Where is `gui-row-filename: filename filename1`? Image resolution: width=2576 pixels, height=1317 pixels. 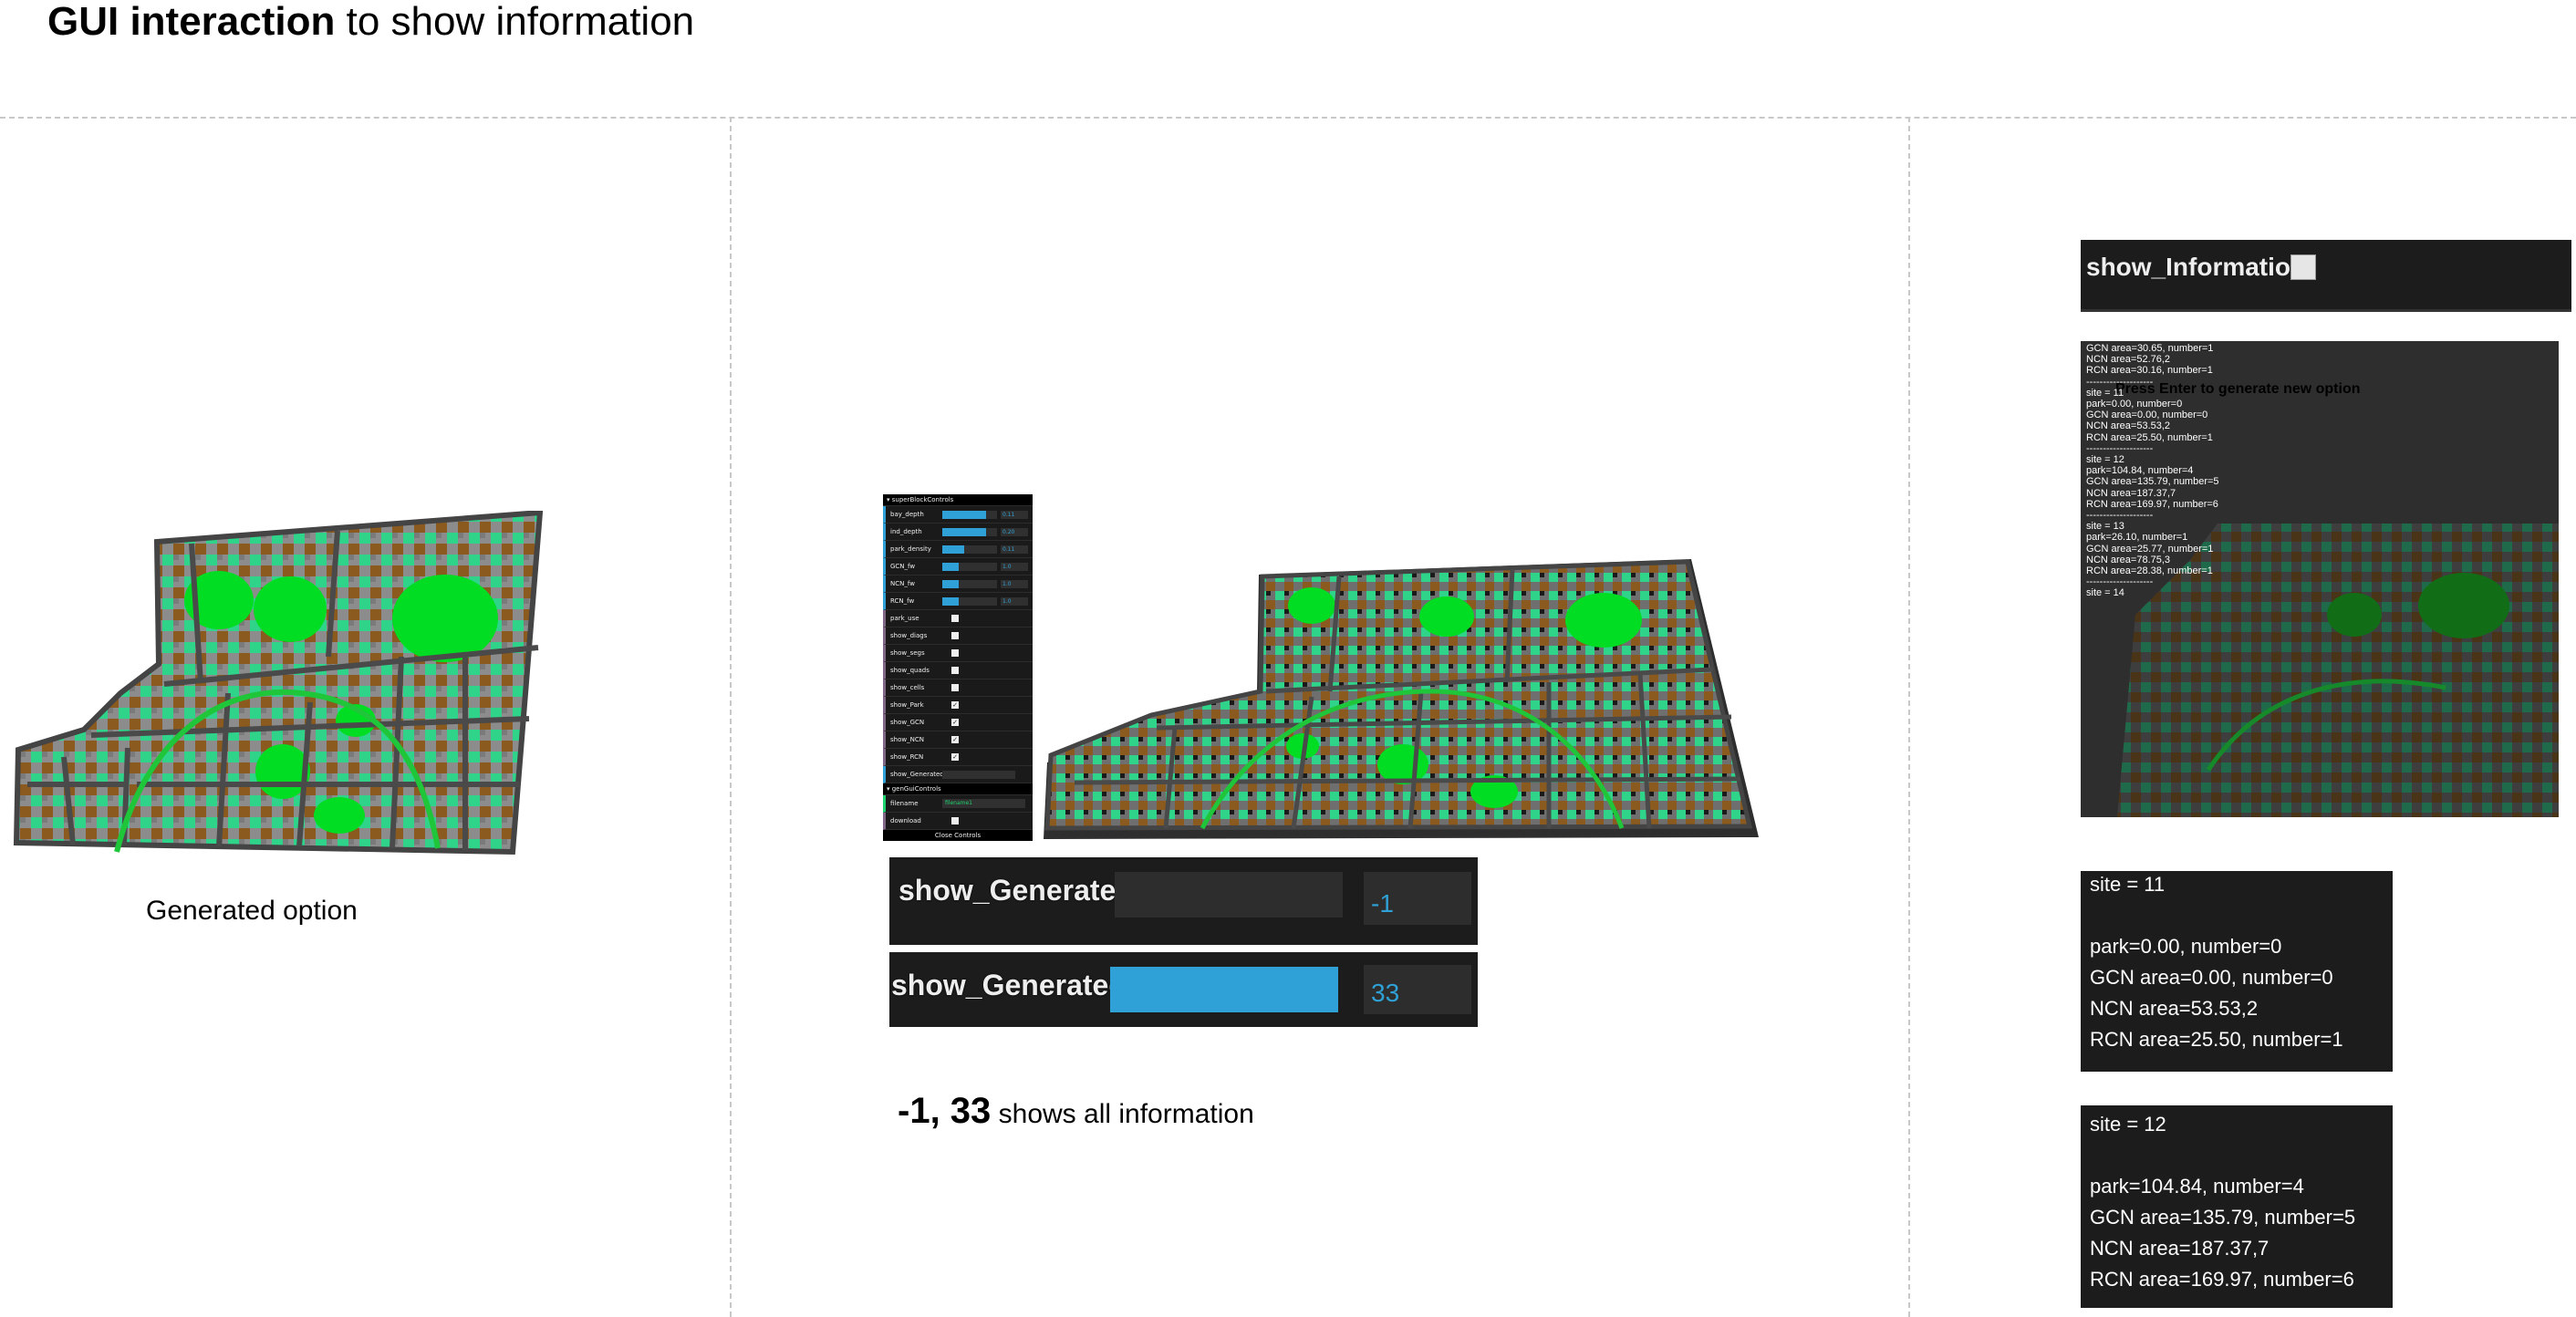
gui-row-filename: filename filename1 is located at coordinates (958, 804).